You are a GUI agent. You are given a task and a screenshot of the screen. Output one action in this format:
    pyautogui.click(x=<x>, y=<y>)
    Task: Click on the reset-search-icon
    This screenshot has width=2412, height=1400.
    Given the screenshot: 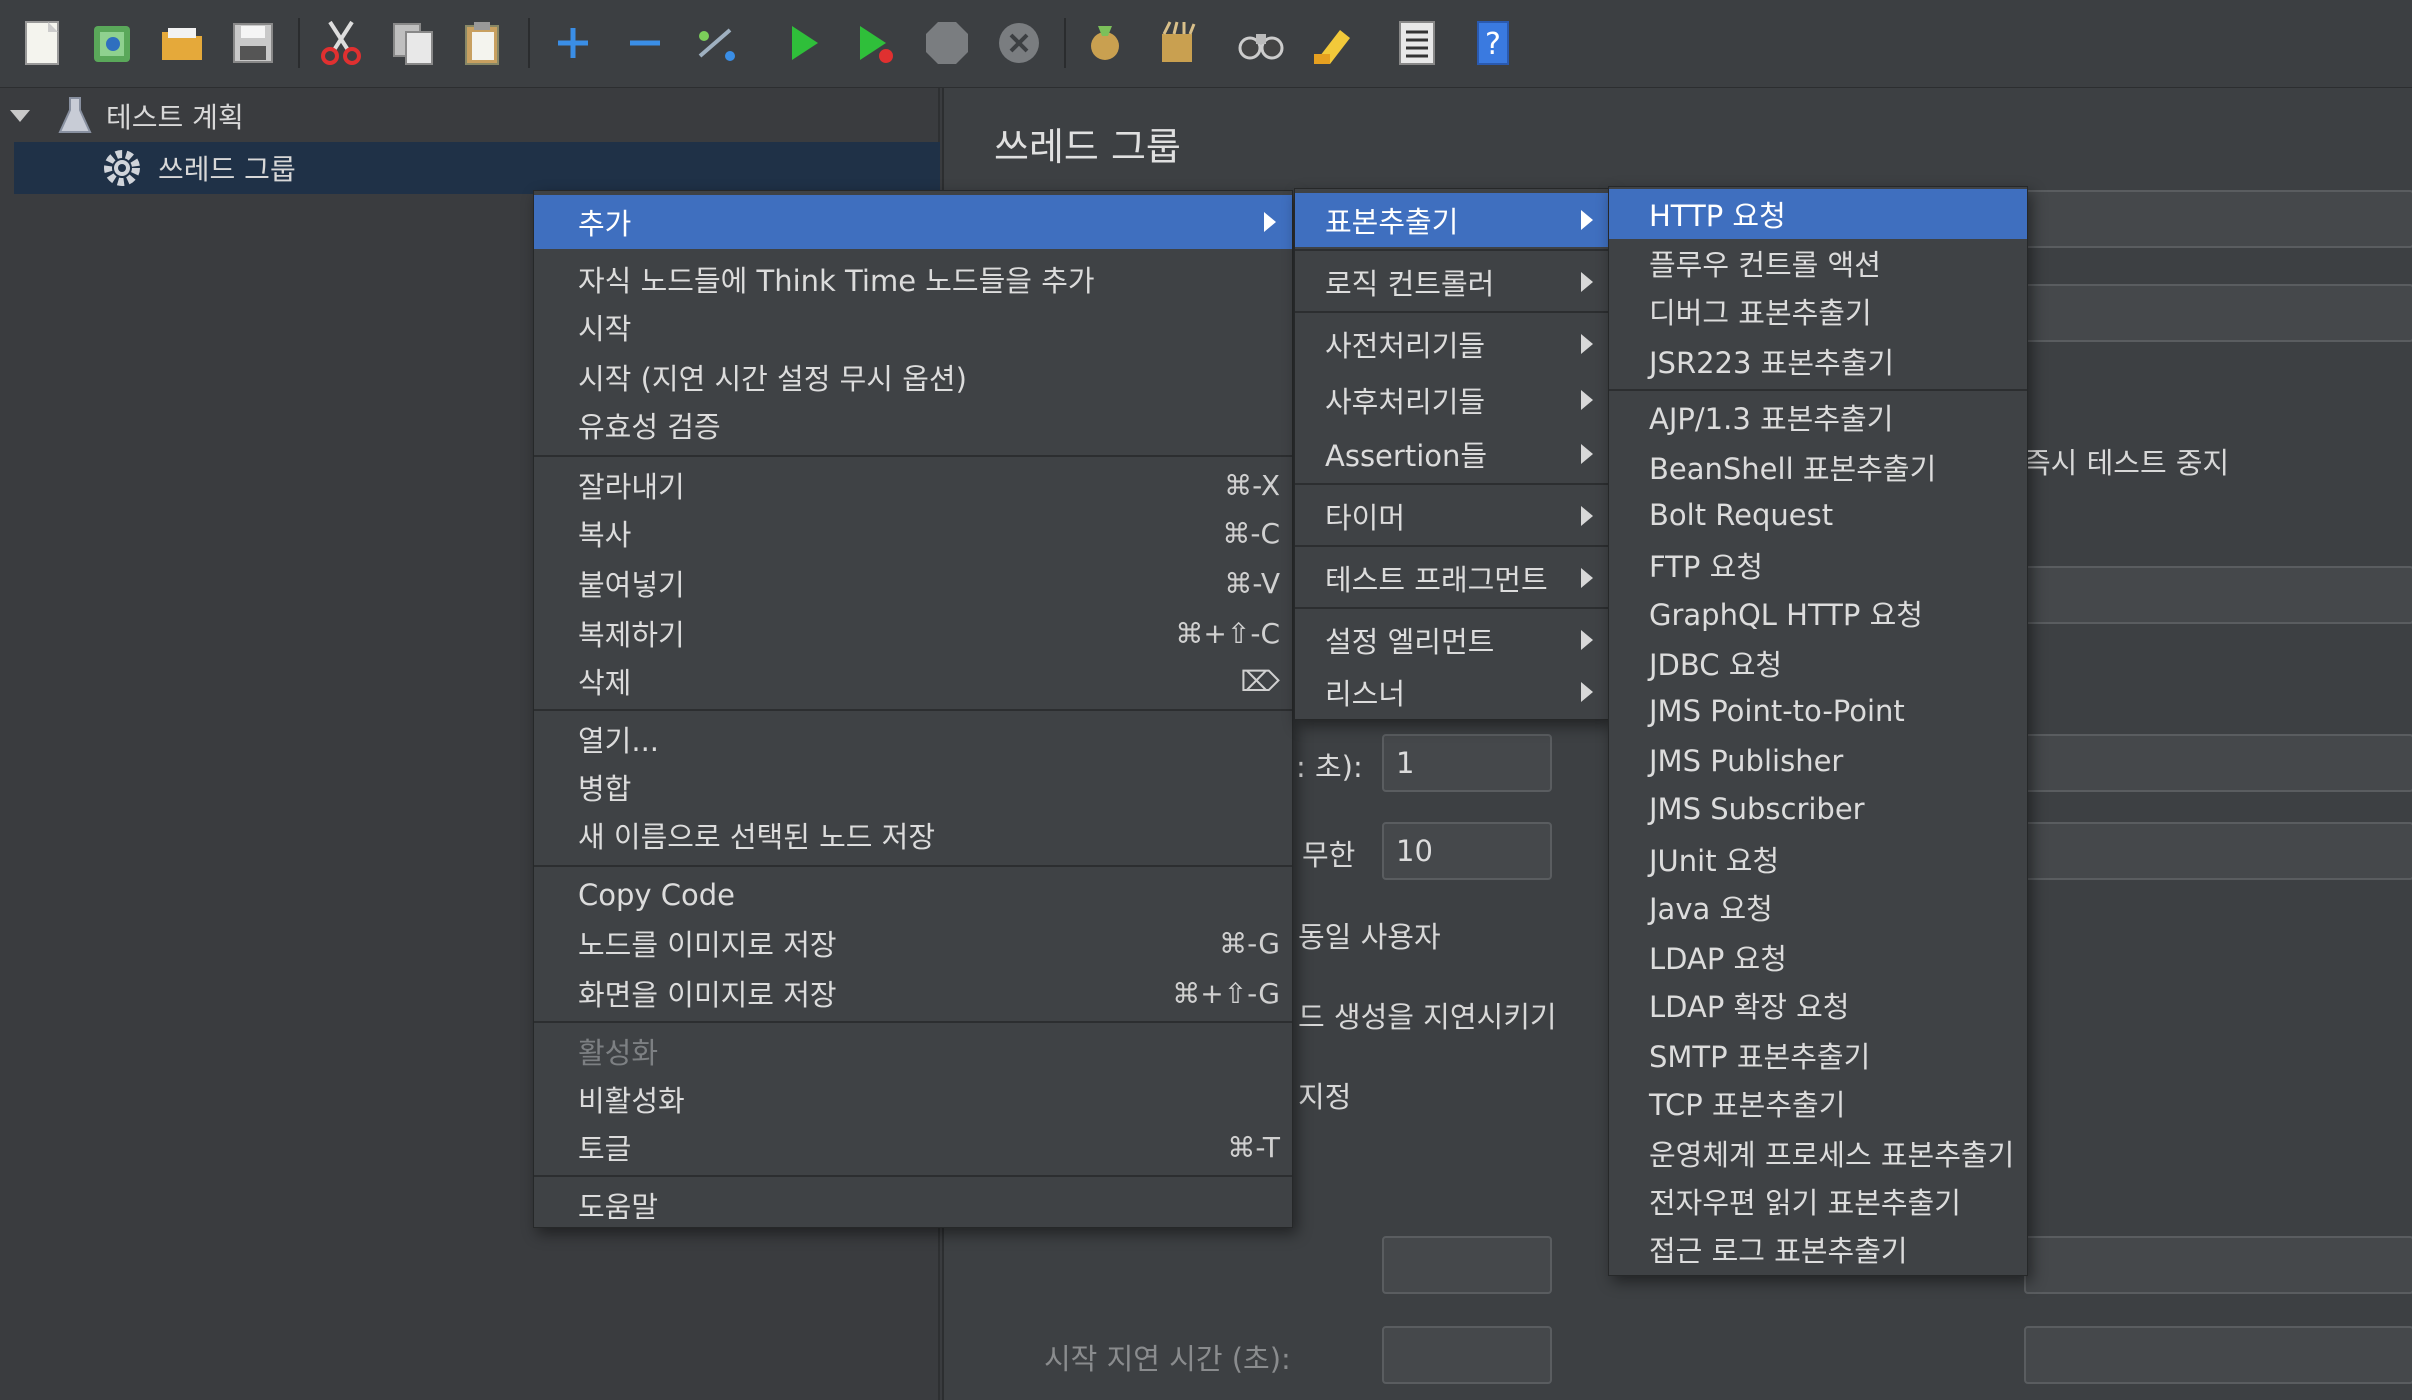 What is the action you would take?
    pyautogui.click(x=1333, y=43)
    